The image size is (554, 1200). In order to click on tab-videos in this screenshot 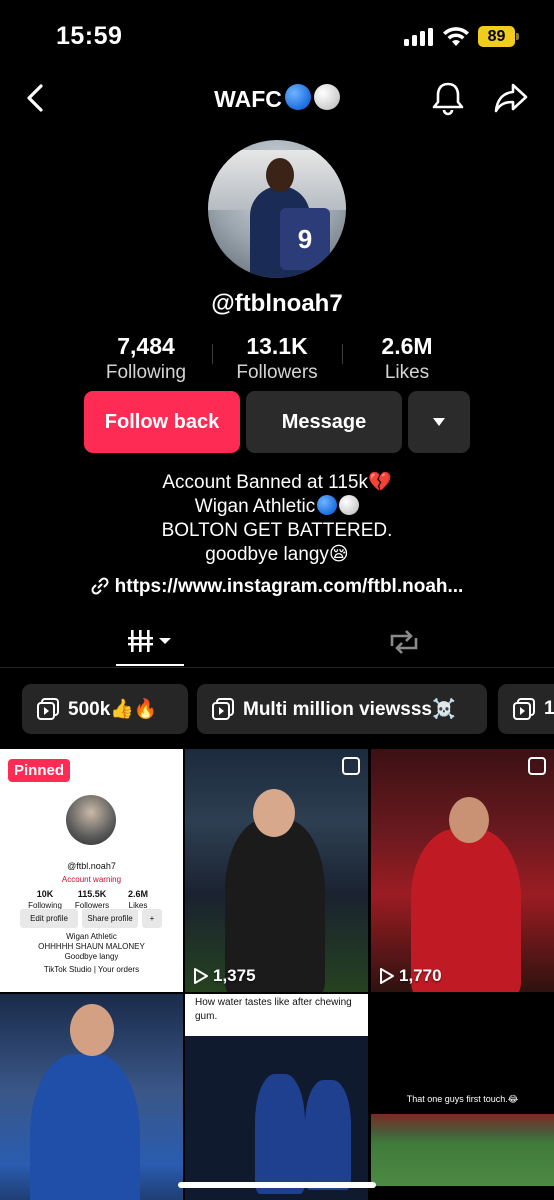, I will do `click(150, 646)`.